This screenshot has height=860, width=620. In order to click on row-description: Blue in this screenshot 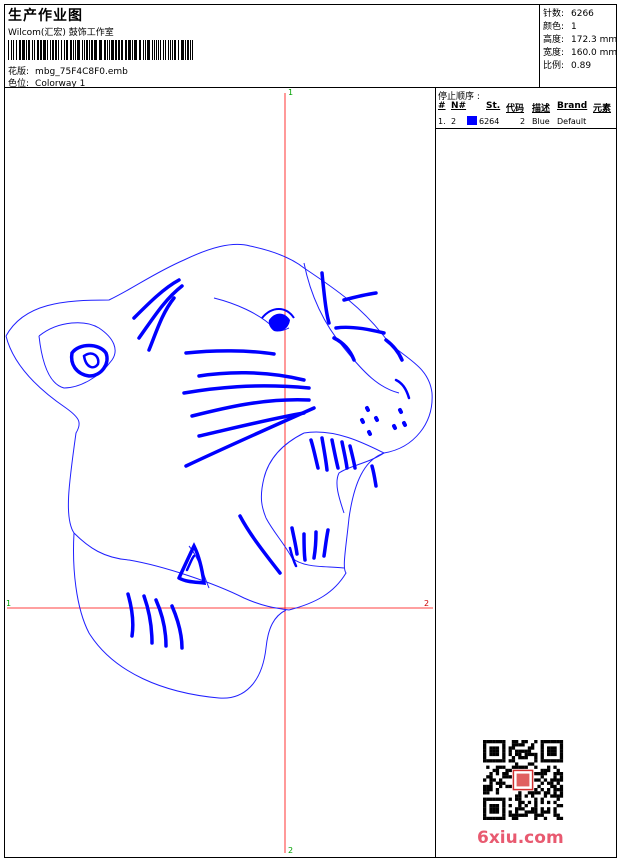, I will do `click(541, 121)`.